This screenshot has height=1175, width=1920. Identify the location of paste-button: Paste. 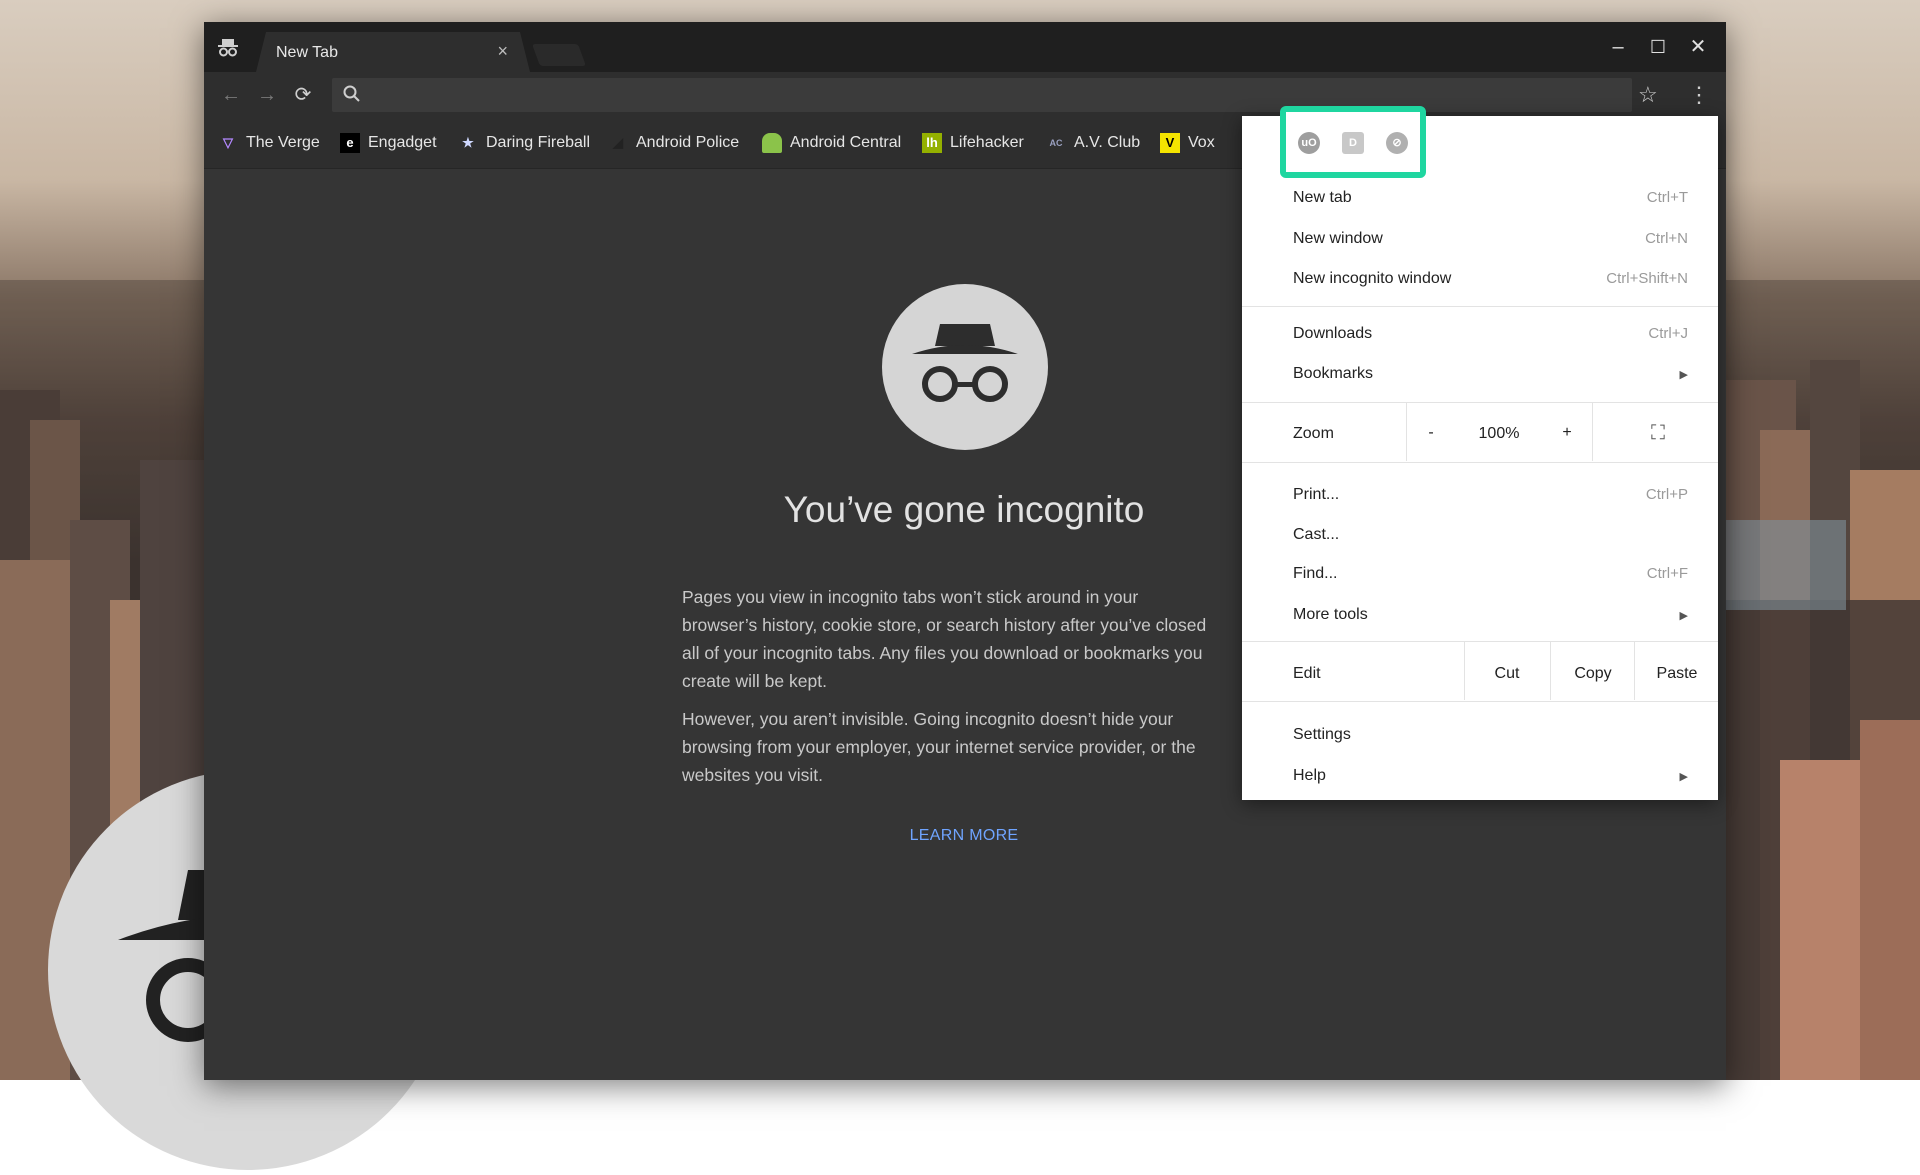
(1677, 674).